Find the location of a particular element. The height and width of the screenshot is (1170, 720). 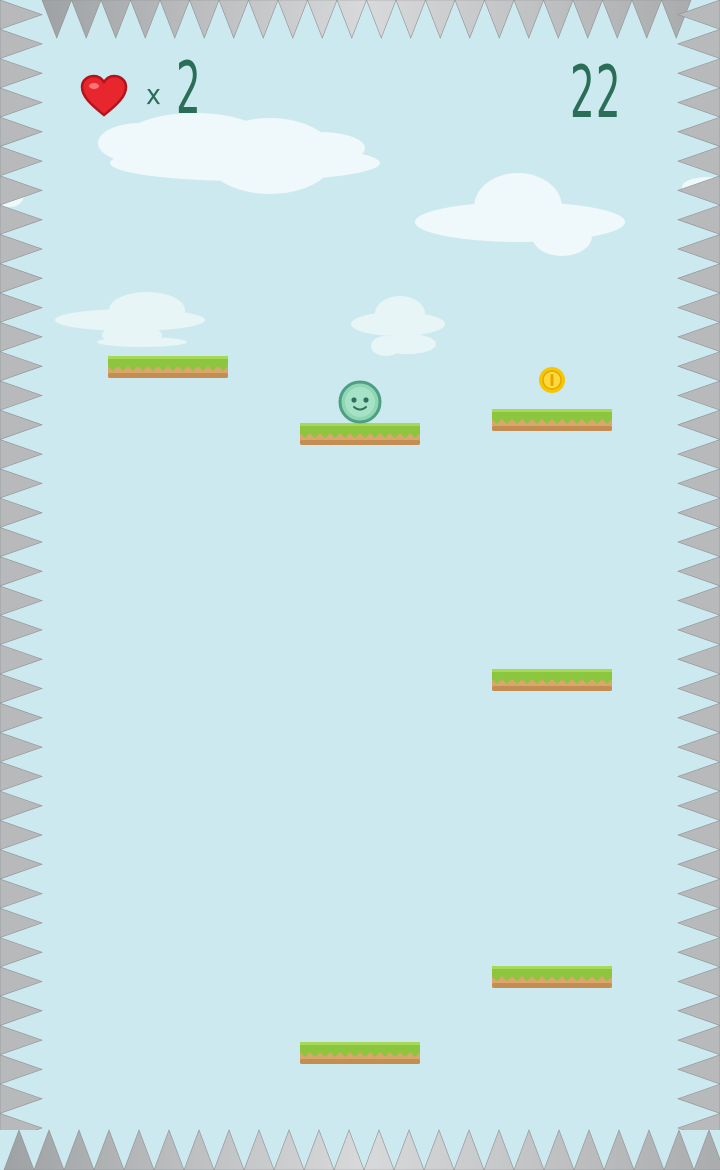

heart-icon is located at coordinates (104, 95).